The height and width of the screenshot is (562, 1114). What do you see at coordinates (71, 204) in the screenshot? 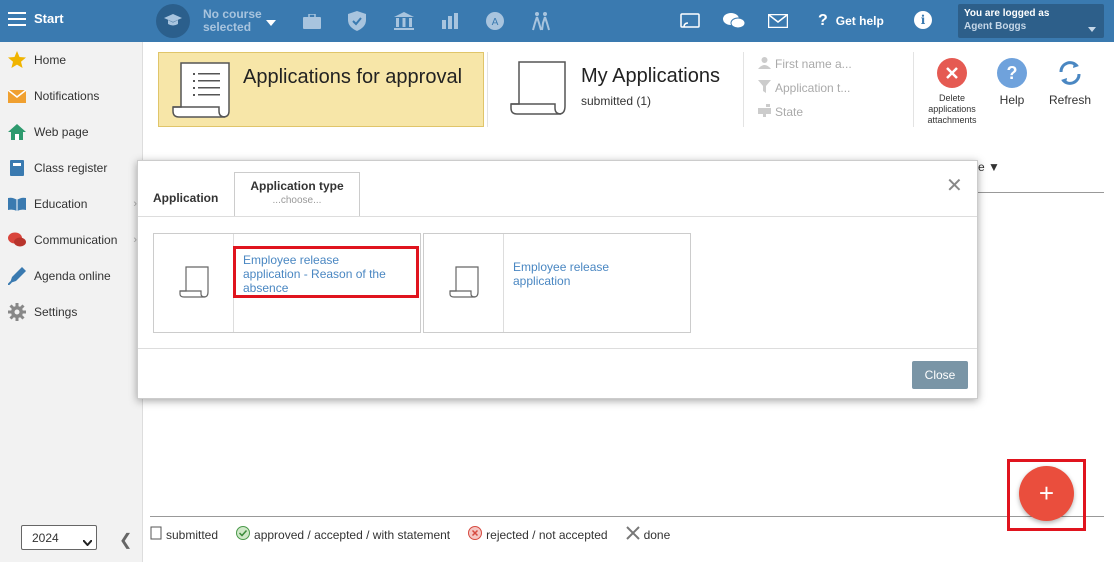
I see `sidebar-item-education: Education ›` at bounding box center [71, 204].